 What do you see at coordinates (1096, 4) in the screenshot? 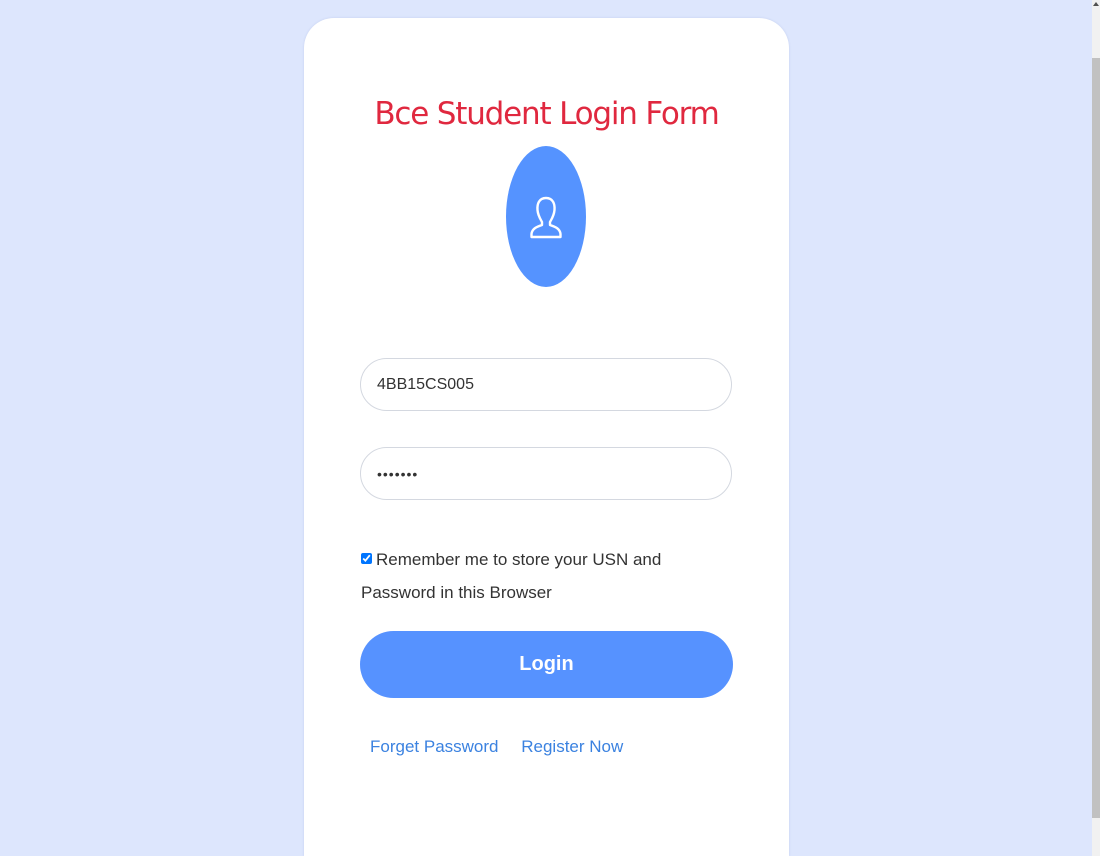
I see `scroll-up-icon` at bounding box center [1096, 4].